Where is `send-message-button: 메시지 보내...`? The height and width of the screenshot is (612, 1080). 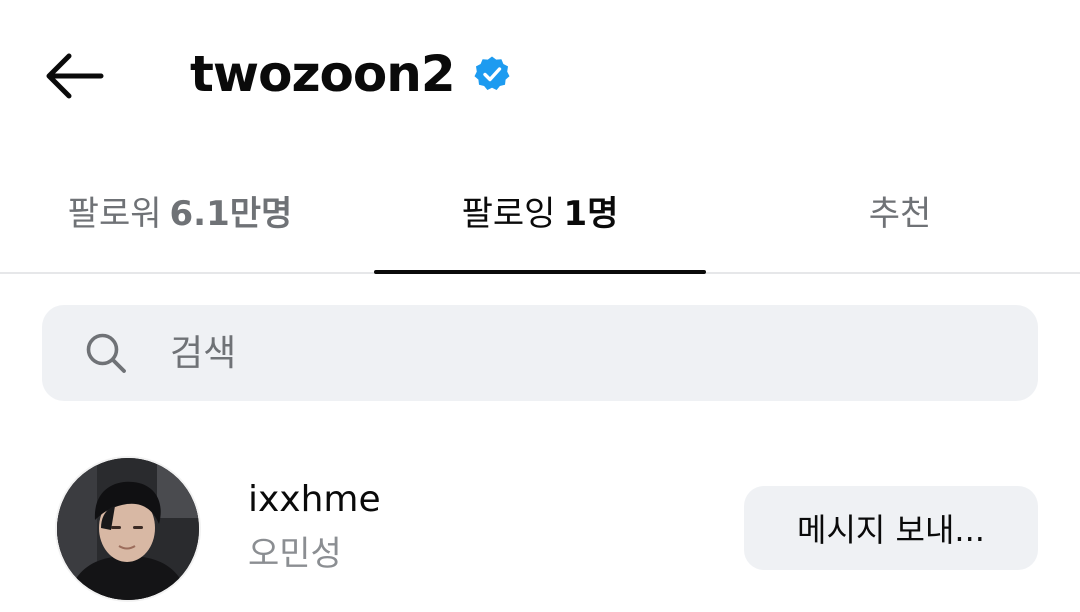
send-message-button: 메시지 보내... is located at coordinates (891, 528).